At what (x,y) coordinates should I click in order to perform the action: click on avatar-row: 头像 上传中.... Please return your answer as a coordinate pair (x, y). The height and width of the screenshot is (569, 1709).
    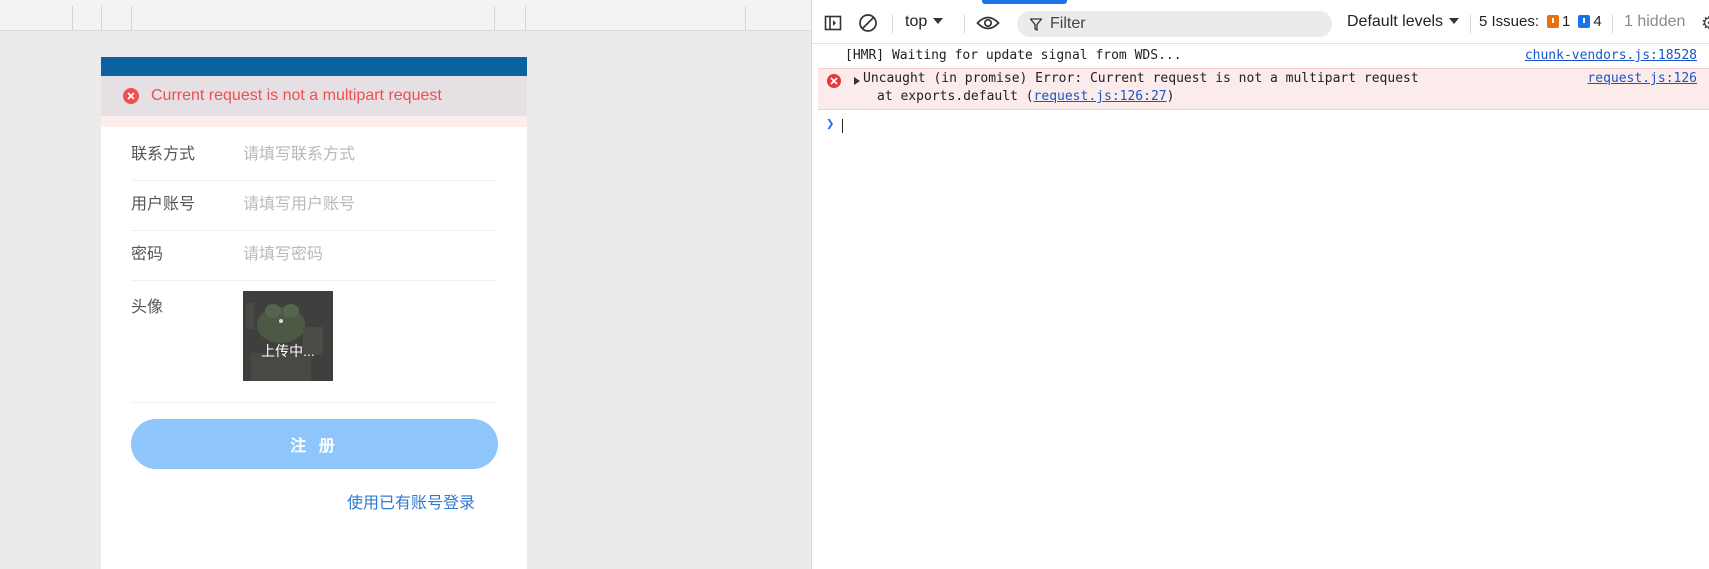
    Looking at the image, I should click on (314, 341).